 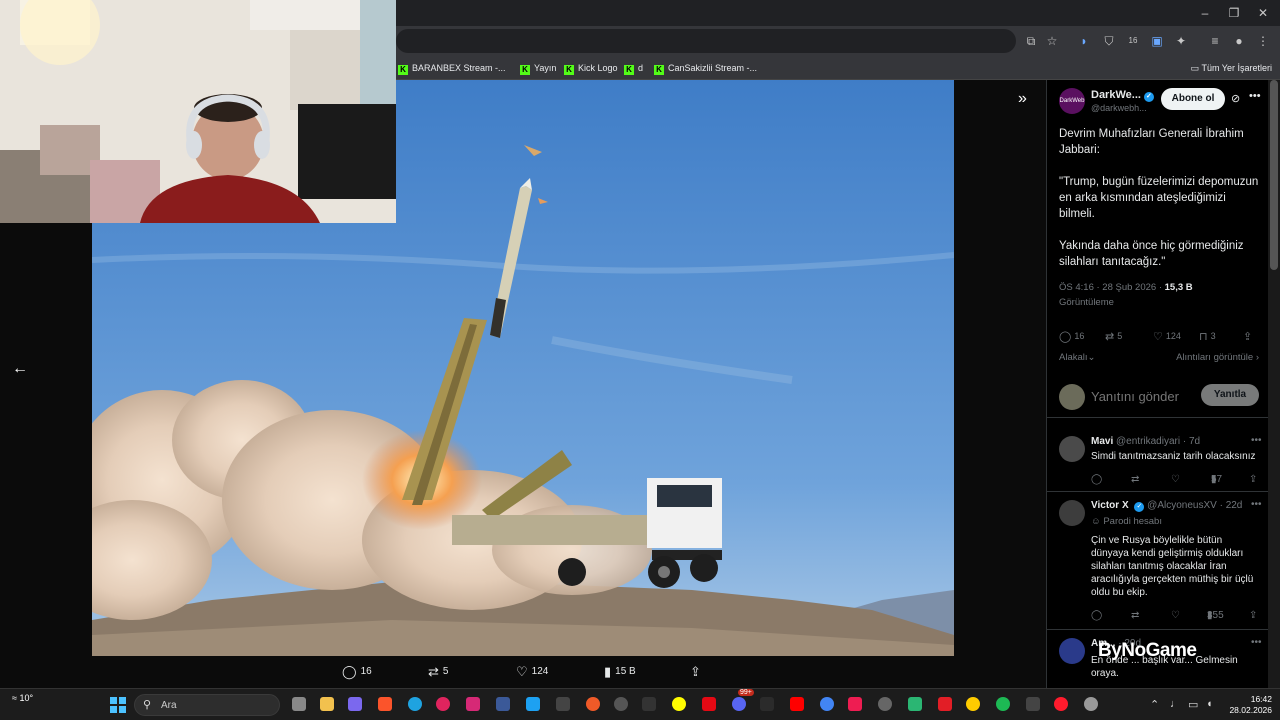 What do you see at coordinates (1072, 101) in the screenshot?
I see `author-avatar: DarkWeb` at bounding box center [1072, 101].